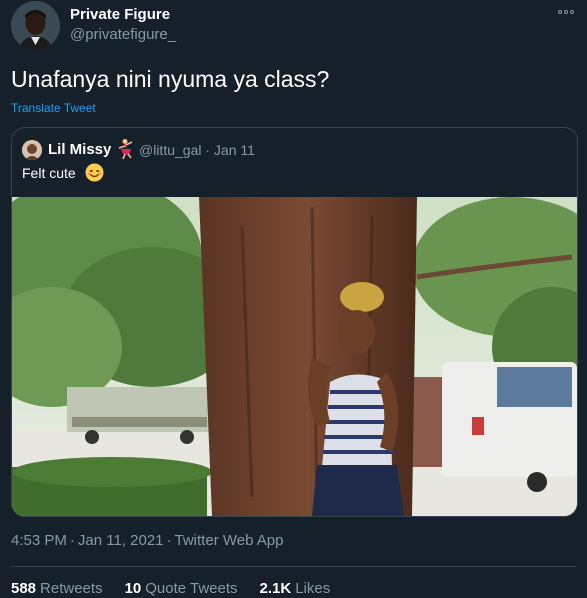 The height and width of the screenshot is (598, 587). I want to click on retweets-label: Retweets, so click(71, 588).